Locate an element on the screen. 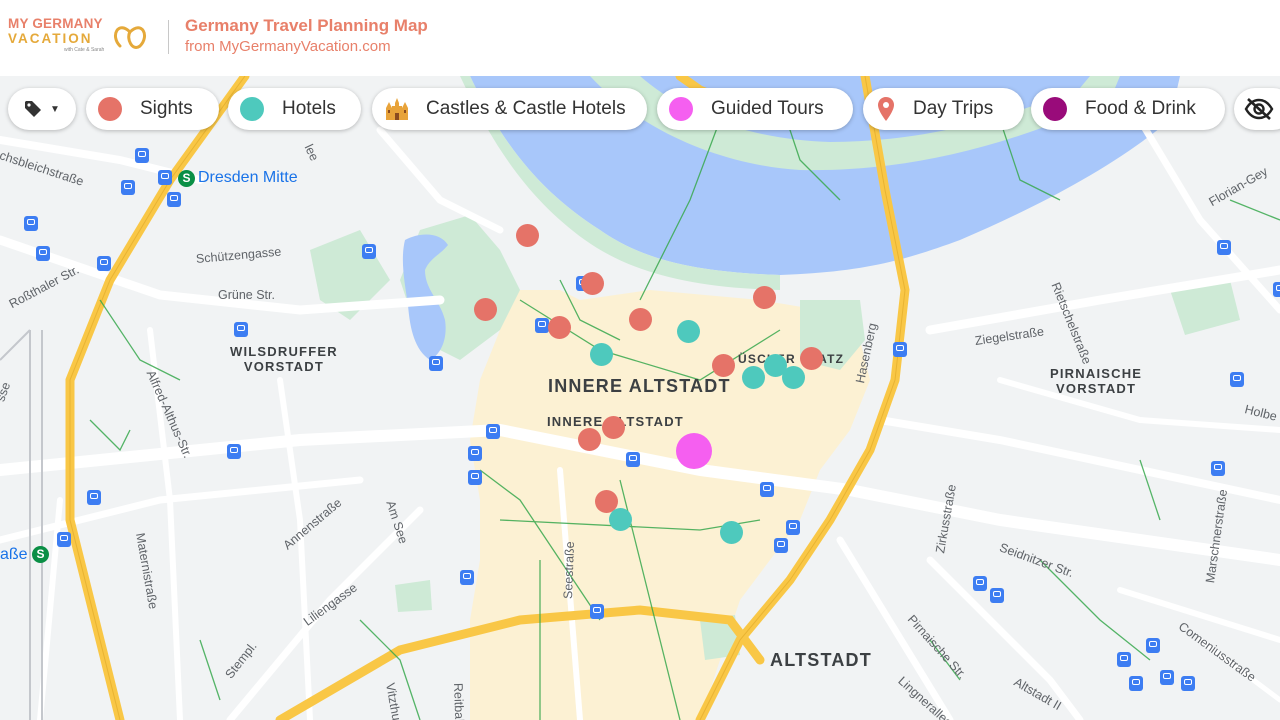  filter-label: Guided Tours is located at coordinates (767, 108).